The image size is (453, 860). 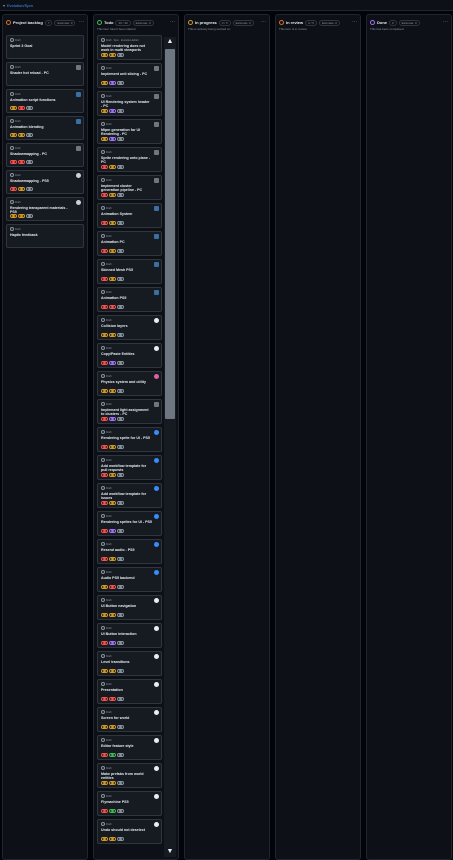 What do you see at coordinates (129, 74) in the screenshot?
I see `card-title: Implement unit slicing - PC` at bounding box center [129, 74].